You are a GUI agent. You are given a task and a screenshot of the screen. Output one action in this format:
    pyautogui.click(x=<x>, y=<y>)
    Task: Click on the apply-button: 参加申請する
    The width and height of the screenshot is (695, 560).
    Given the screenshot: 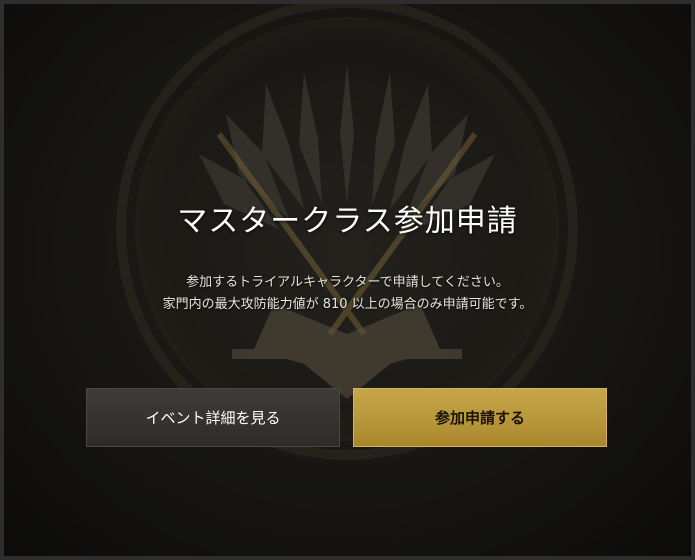 What is the action you would take?
    pyautogui.click(x=480, y=417)
    